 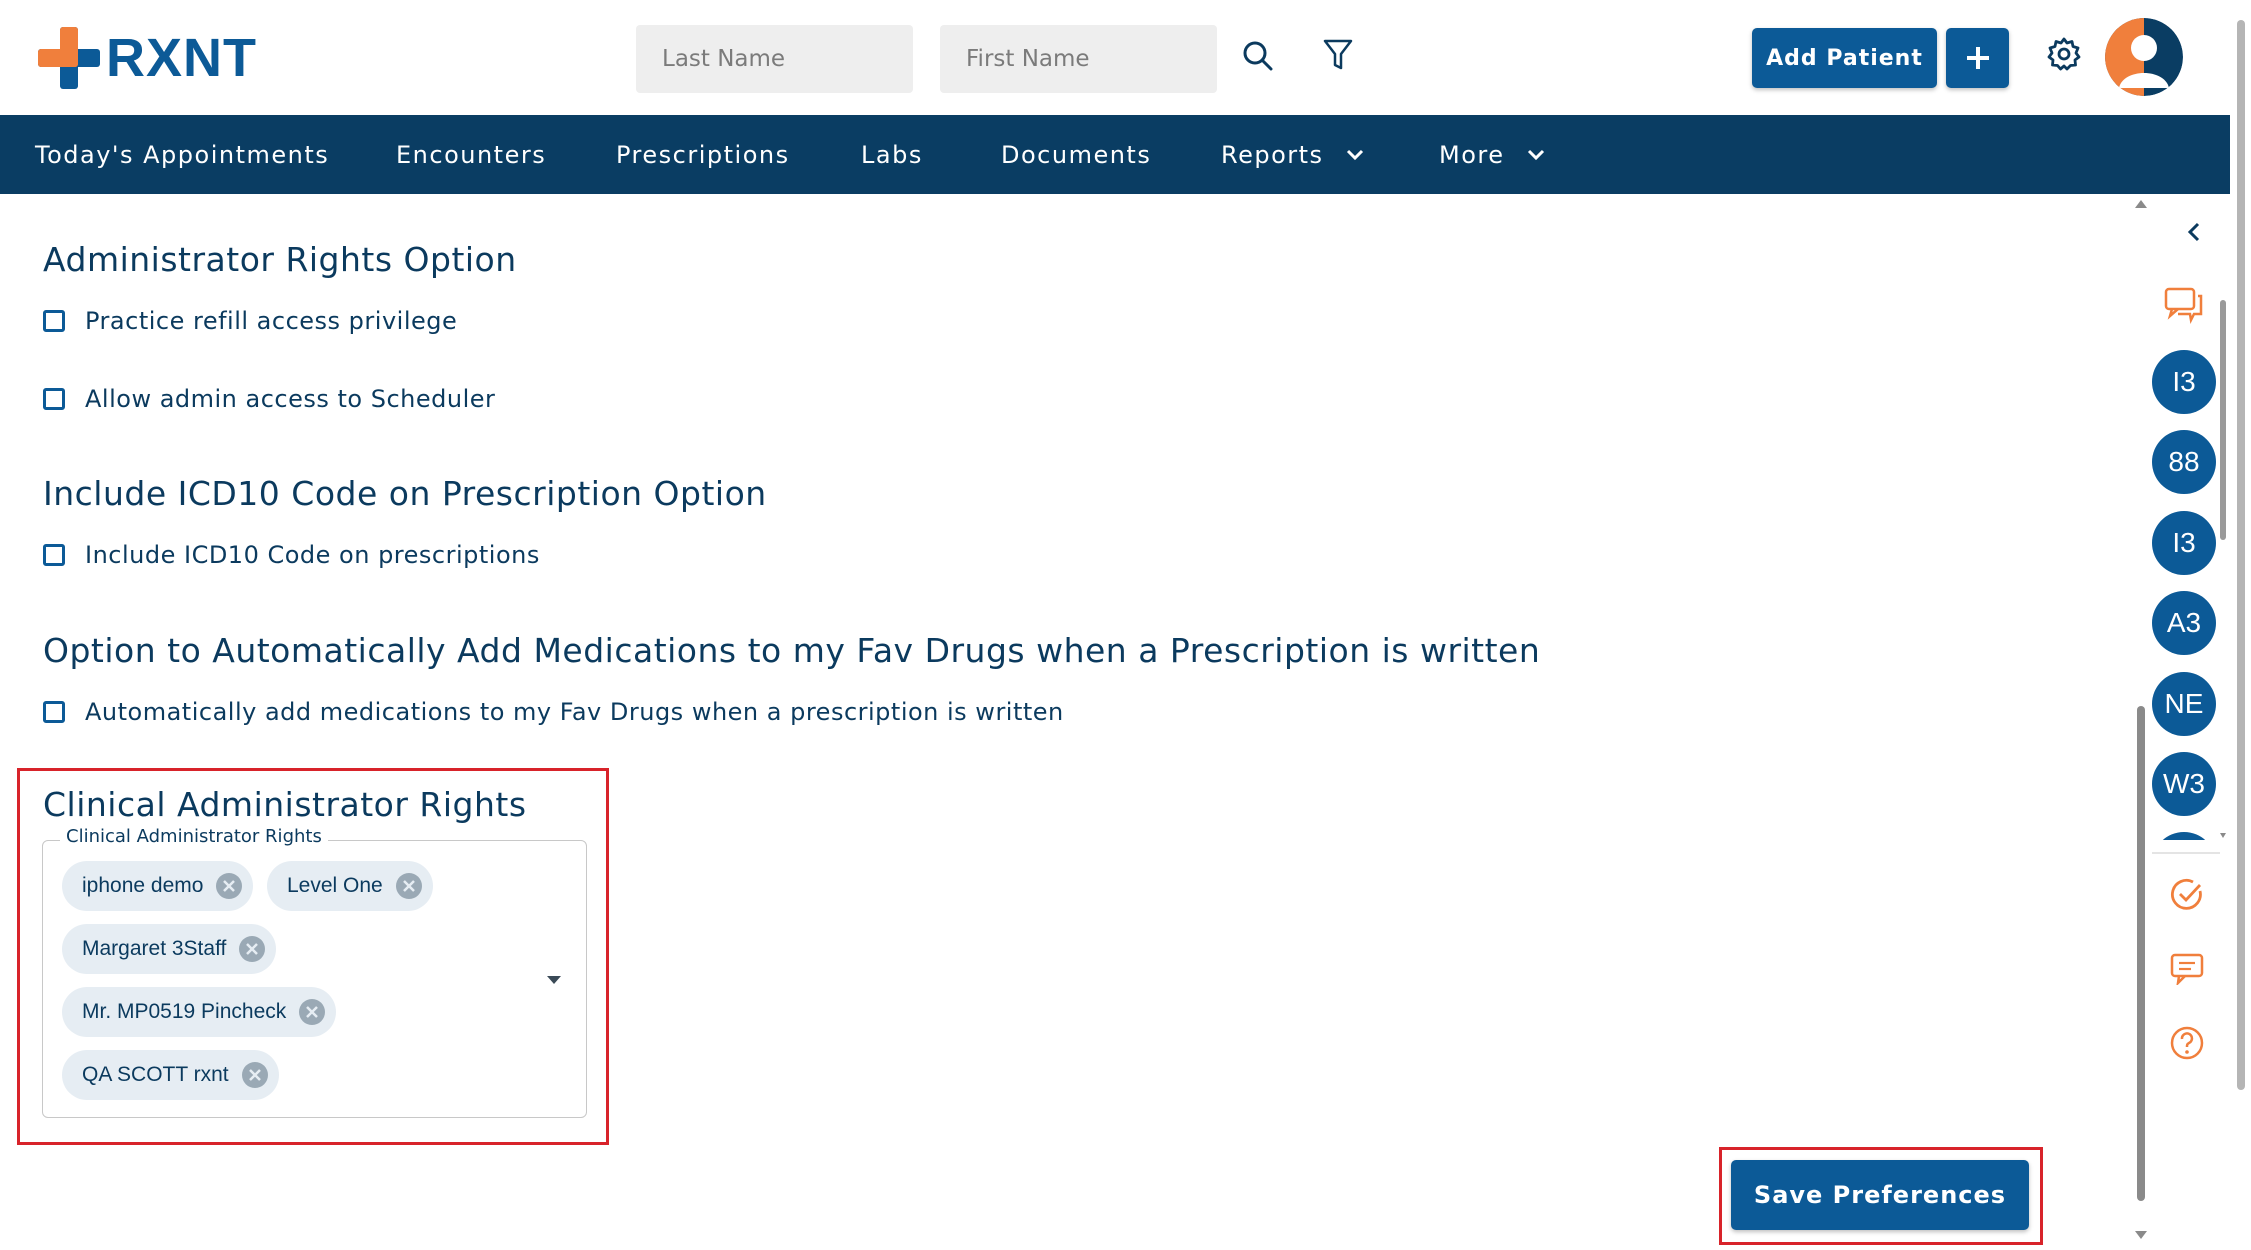 I want to click on admin-rights-title: Administrator Rights Option, so click(x=280, y=259).